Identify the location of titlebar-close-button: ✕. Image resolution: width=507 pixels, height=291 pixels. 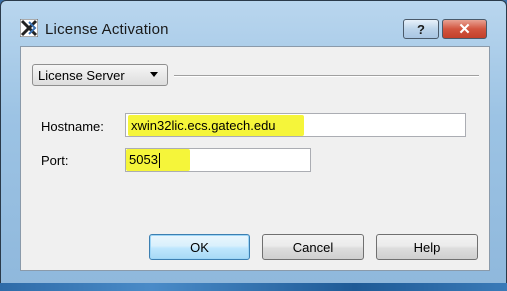
(464, 29).